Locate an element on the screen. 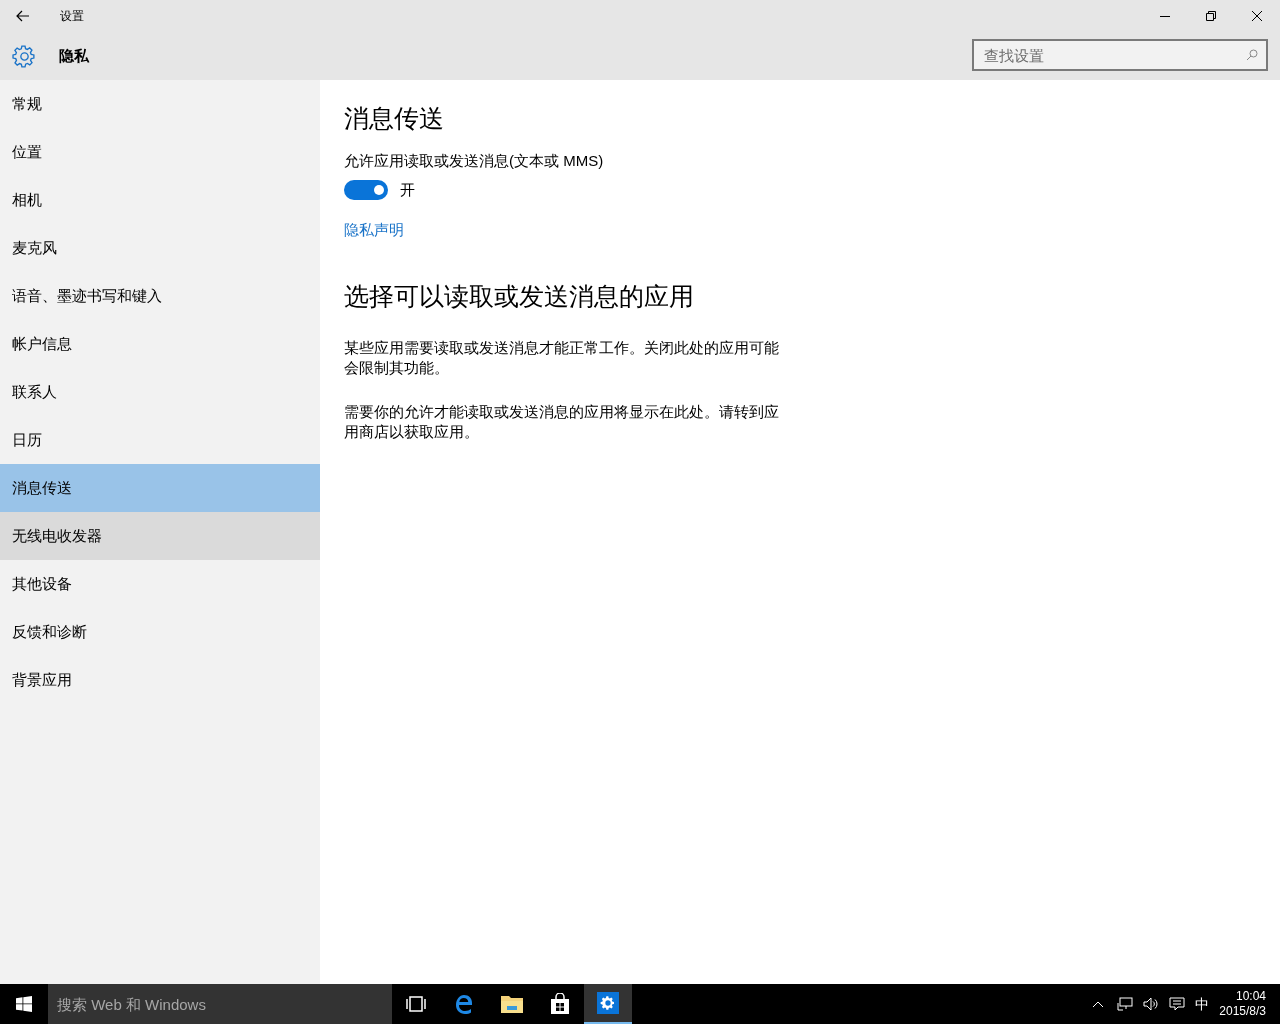 This screenshot has height=1024, width=1280. toggle-label: 允许应用读取或发送消息(文本或 MMS) is located at coordinates (474, 161).